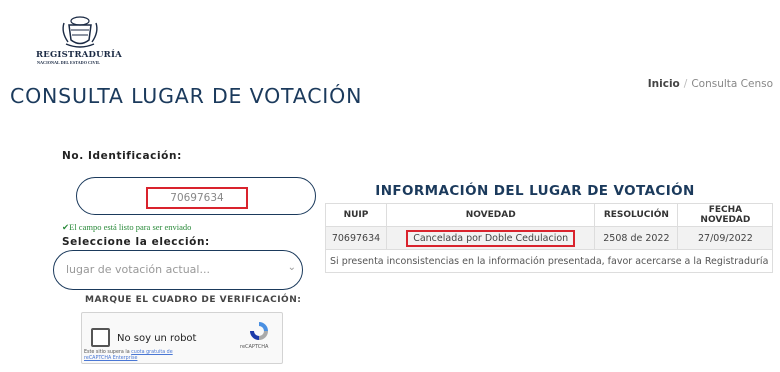 This screenshot has height=372, width=780. Describe the element at coordinates (197, 198) in the screenshot. I see `id-value: 70697634` at that location.